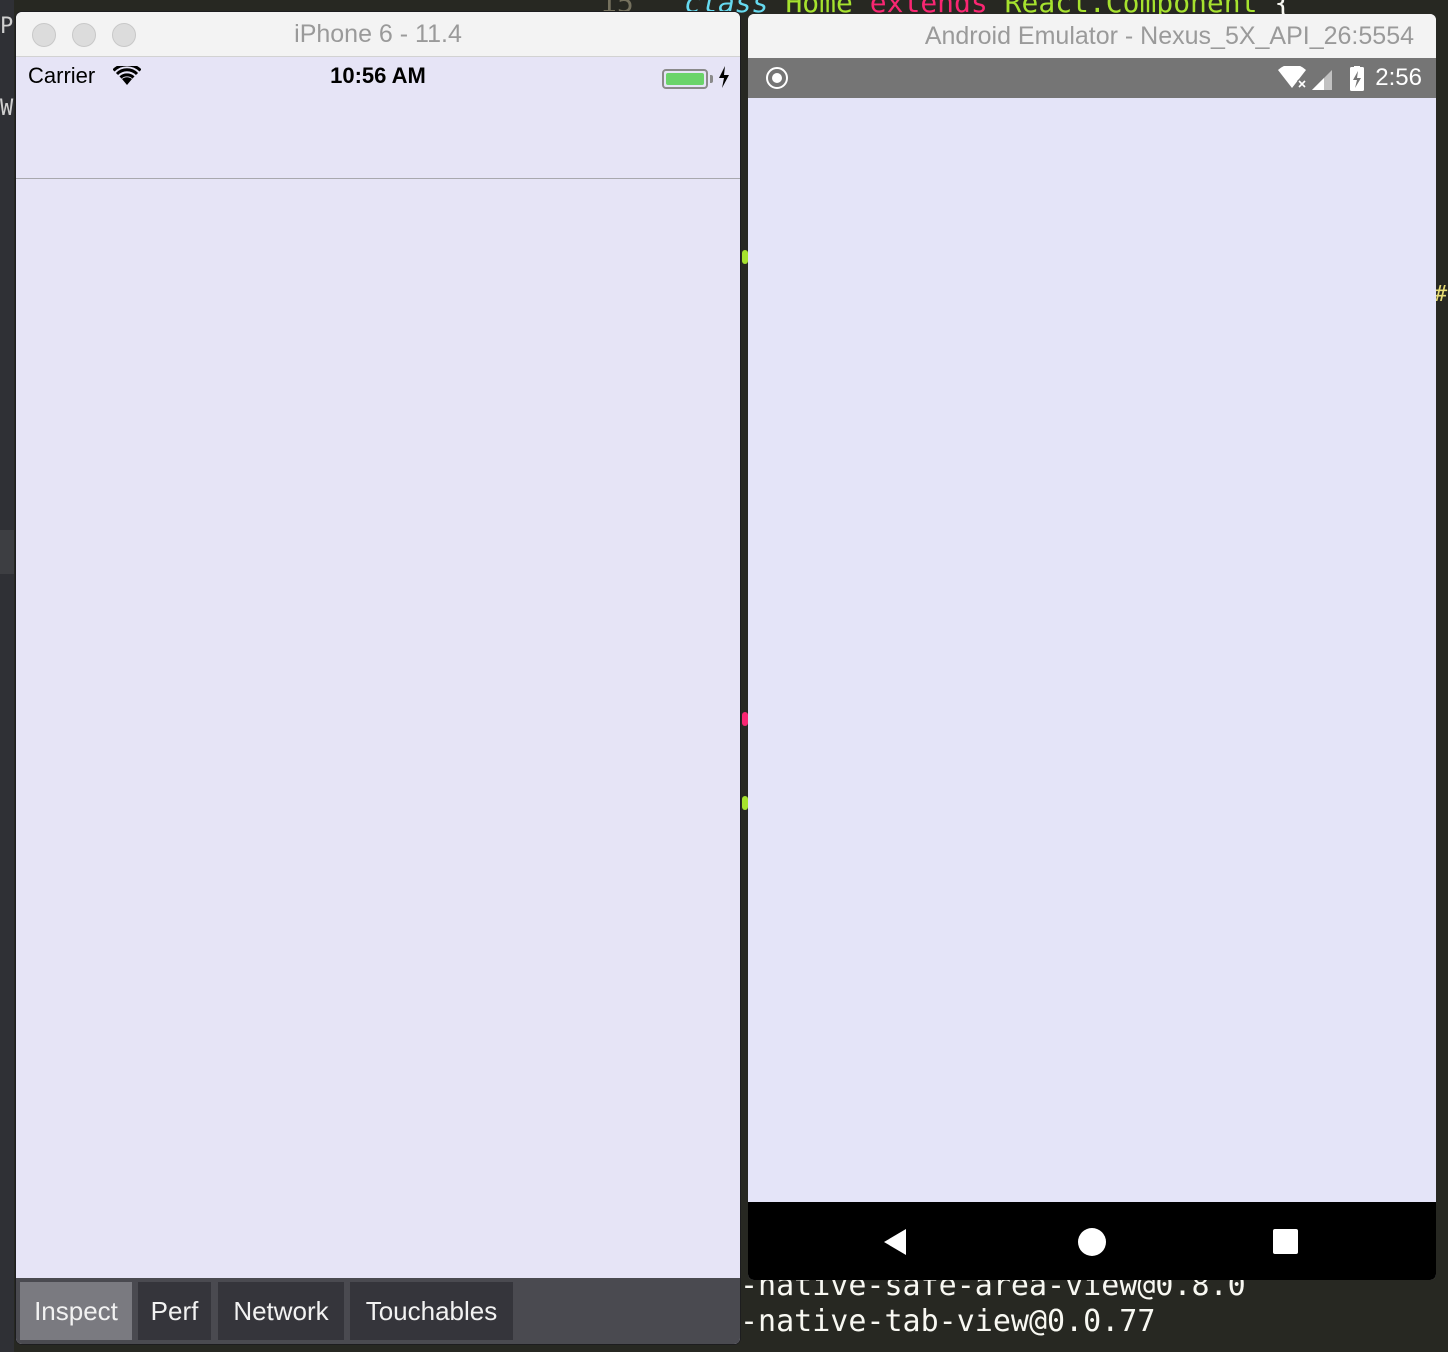 This screenshot has width=1448, height=1352. I want to click on charging-bolt-icon, so click(724, 77).